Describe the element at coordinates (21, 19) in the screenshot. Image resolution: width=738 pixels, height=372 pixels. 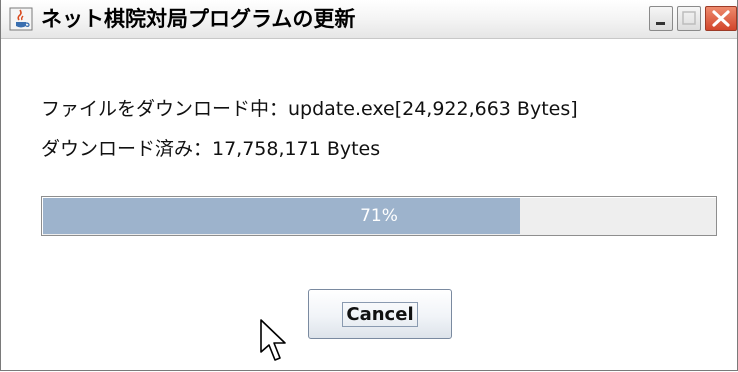
I see `java-cup-icon` at that location.